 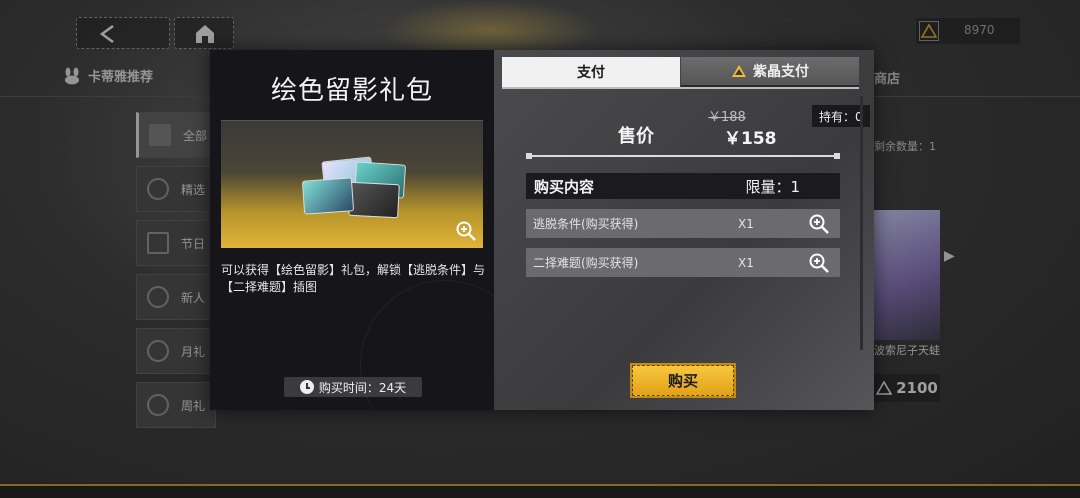 I want to click on buy-button: 购买, so click(x=683, y=380).